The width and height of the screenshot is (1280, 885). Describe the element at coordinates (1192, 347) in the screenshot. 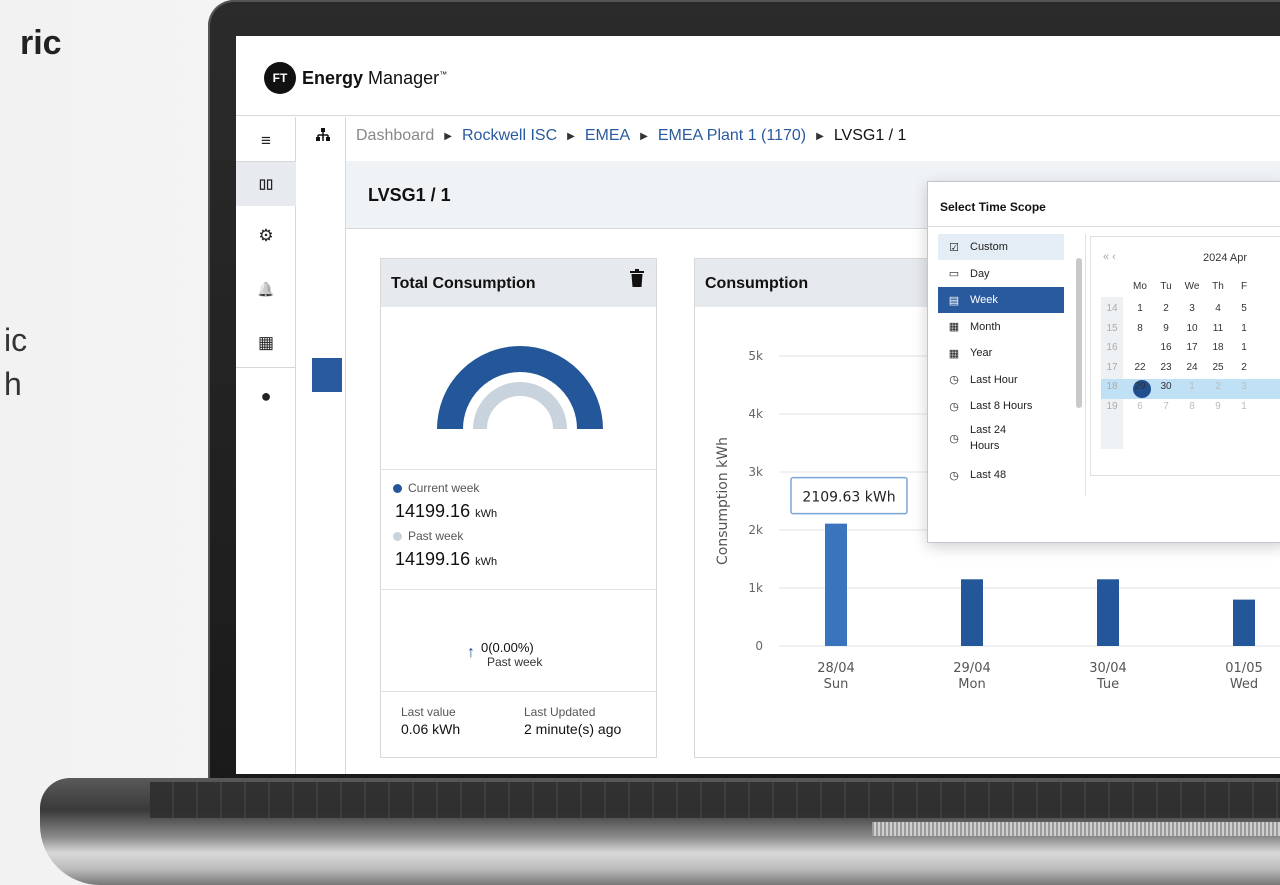

I see `calendar-day: 17` at that location.